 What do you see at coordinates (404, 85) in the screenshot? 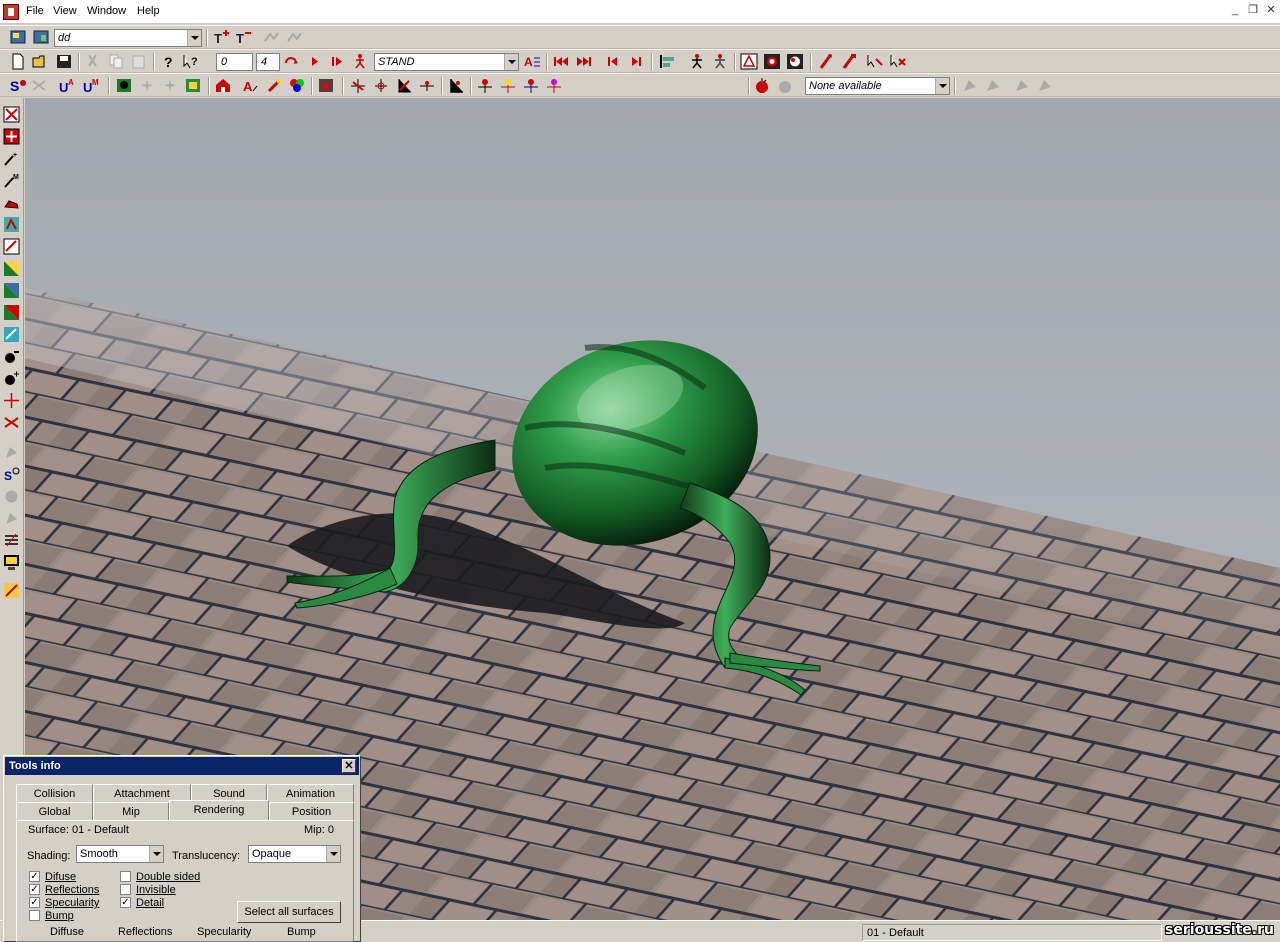
I see `axis-scale-icon` at bounding box center [404, 85].